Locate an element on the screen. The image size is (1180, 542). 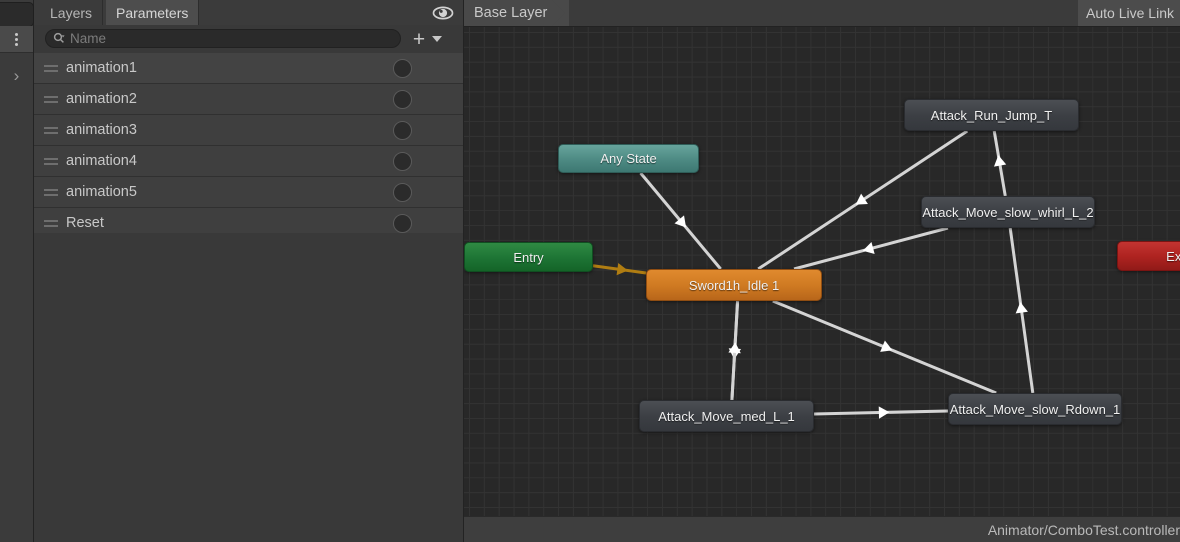
graph-toolbar: Base Layer Auto Live Link is located at coordinates (822, 13).